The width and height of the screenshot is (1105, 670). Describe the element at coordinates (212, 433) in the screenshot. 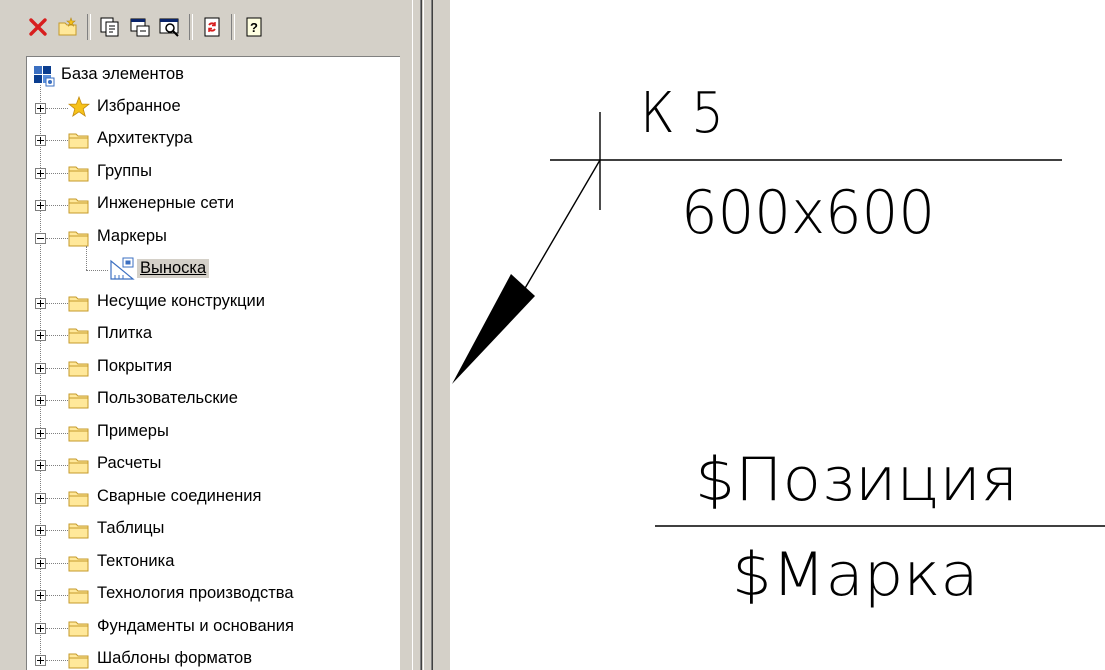

I see `tree-item: Примеры` at that location.